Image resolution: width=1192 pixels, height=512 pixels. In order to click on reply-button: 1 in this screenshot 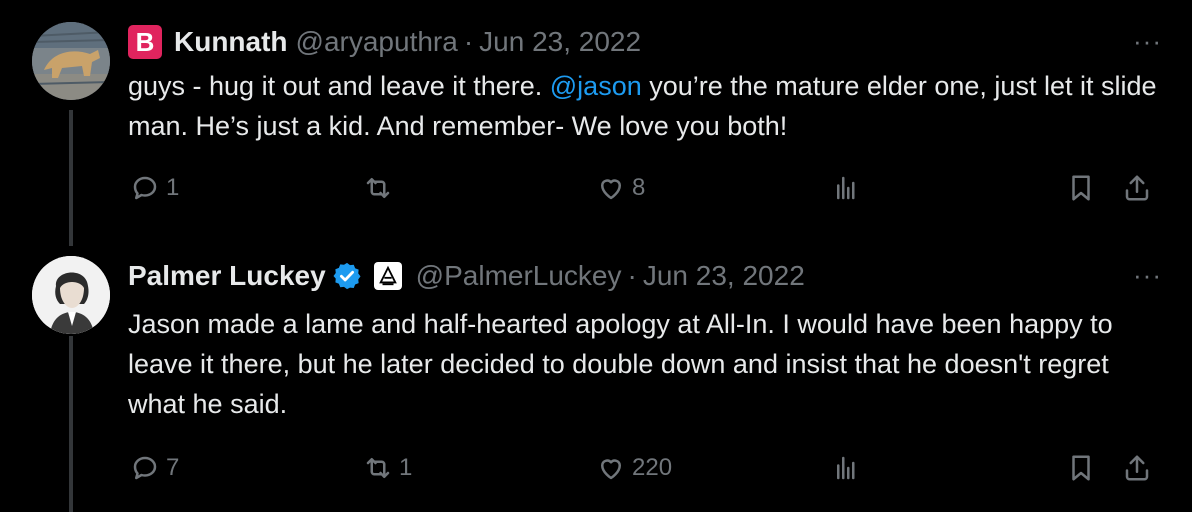, I will do `click(154, 188)`.